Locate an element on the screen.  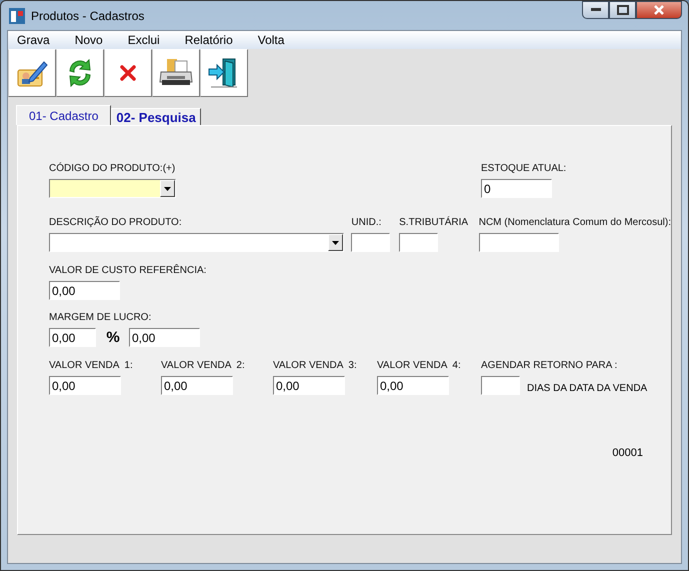
menu-item: Exclui is located at coordinates (143, 40).